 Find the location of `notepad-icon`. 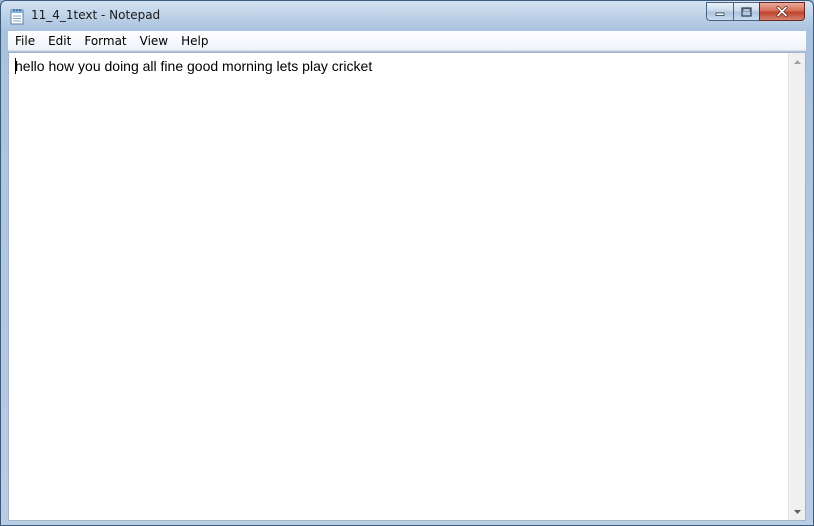

notepad-icon is located at coordinates (17, 16).